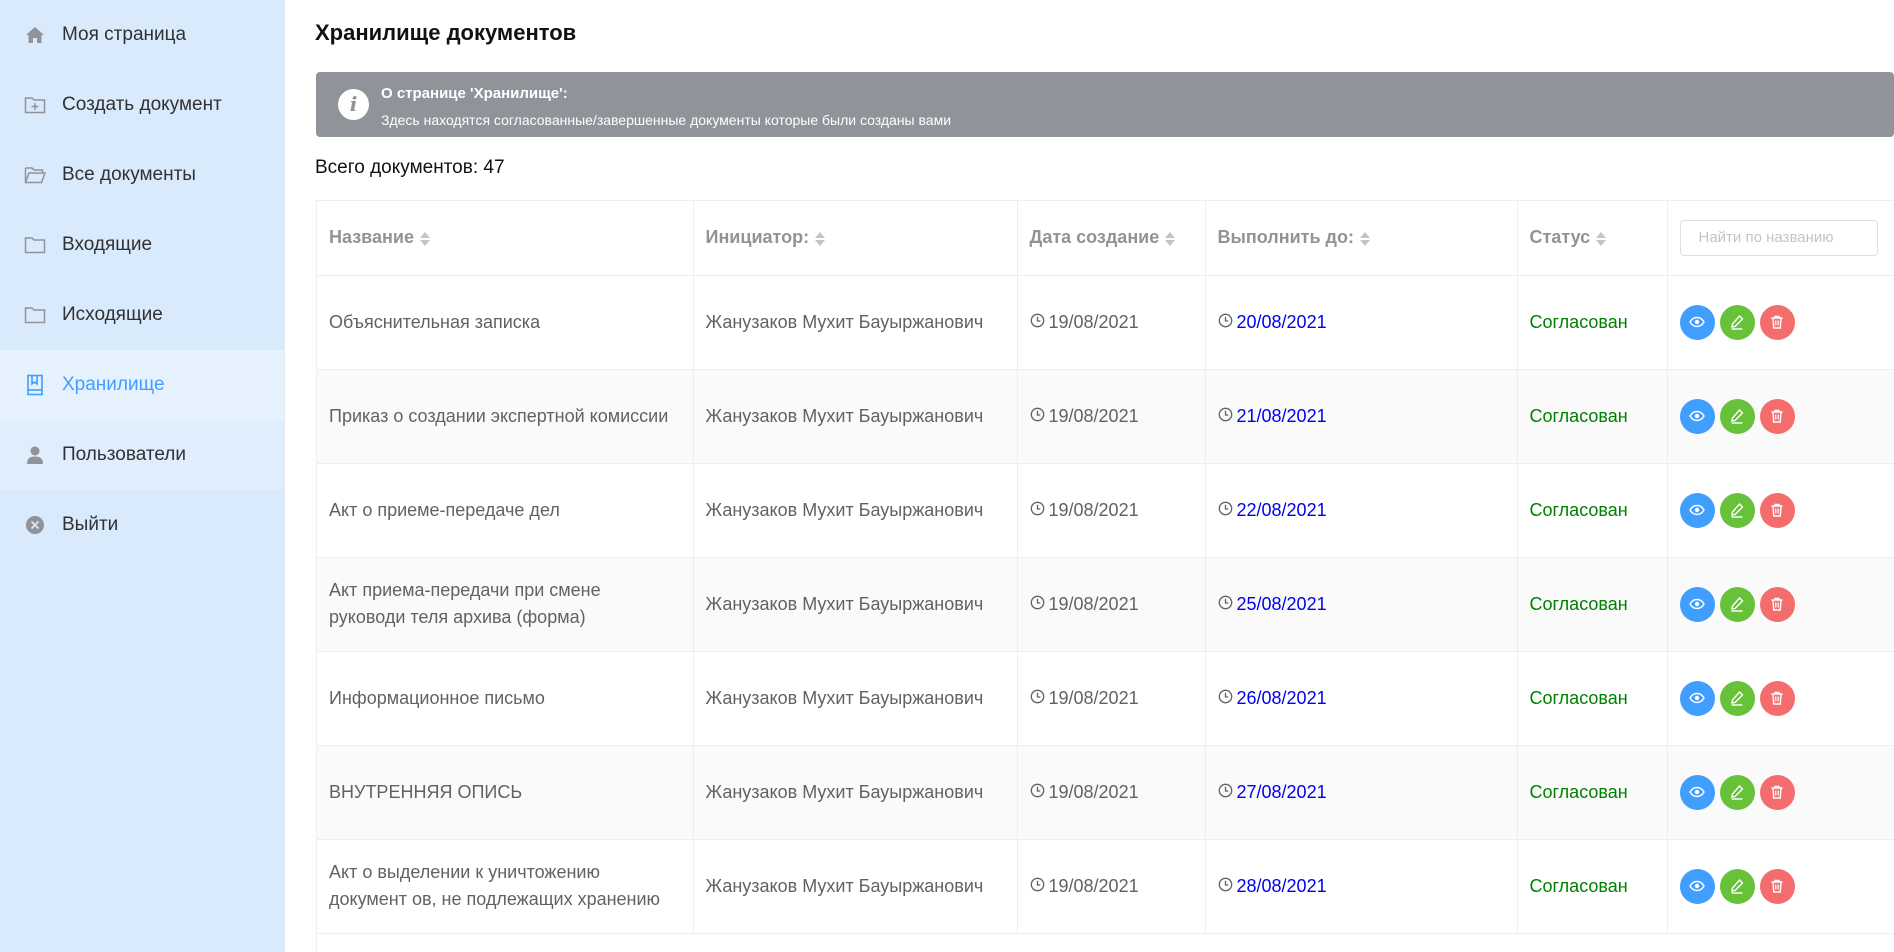  I want to click on sidebar-item-create-document: Создать документ, so click(142, 105).